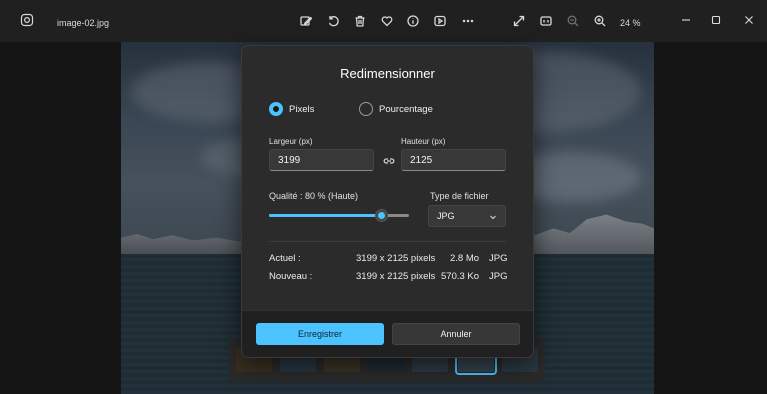 The image size is (767, 394). I want to click on chevron-down-icon, so click(493, 217).